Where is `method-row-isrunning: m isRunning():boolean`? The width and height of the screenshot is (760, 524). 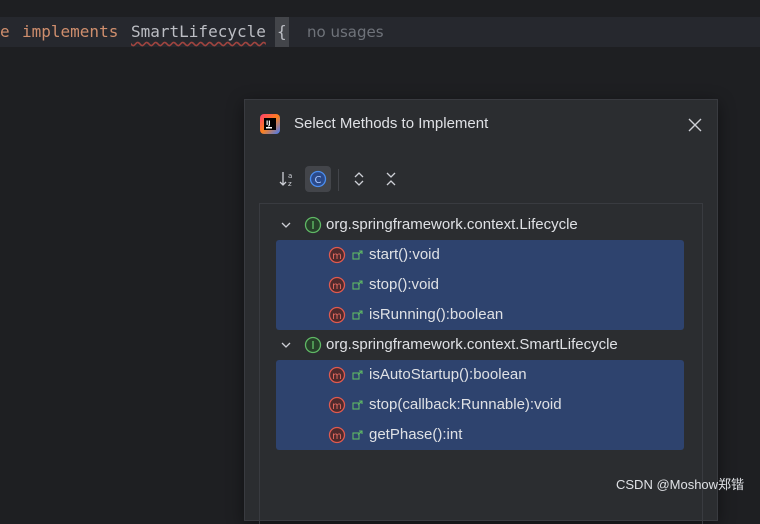 method-row-isrunning: m isRunning():boolean is located at coordinates (480, 315).